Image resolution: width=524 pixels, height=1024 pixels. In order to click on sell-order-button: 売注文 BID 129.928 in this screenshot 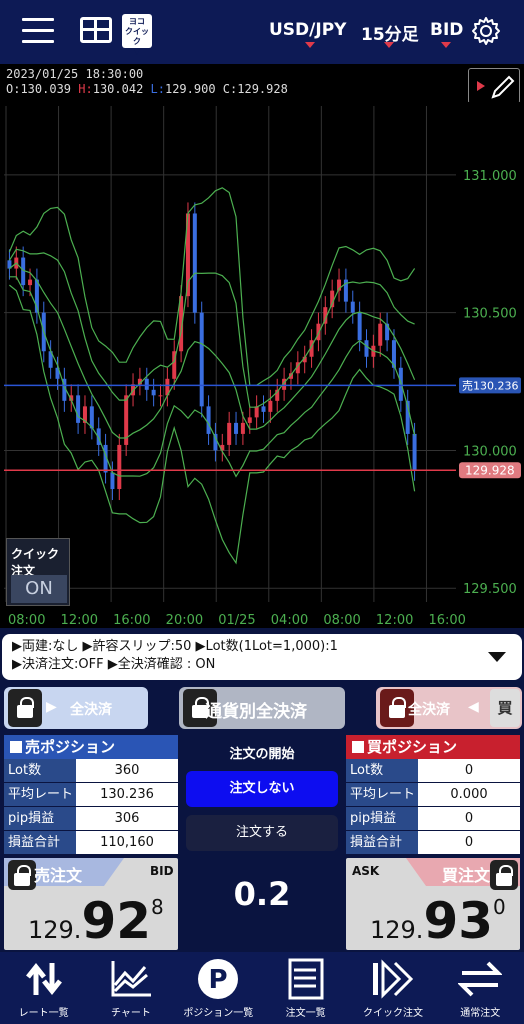, I will do `click(91, 904)`.